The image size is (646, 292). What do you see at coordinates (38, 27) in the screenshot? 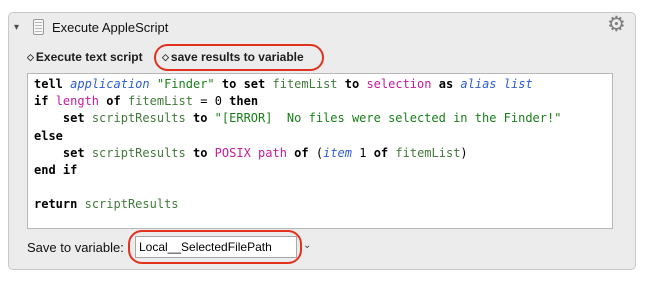
I see `script-icon` at bounding box center [38, 27].